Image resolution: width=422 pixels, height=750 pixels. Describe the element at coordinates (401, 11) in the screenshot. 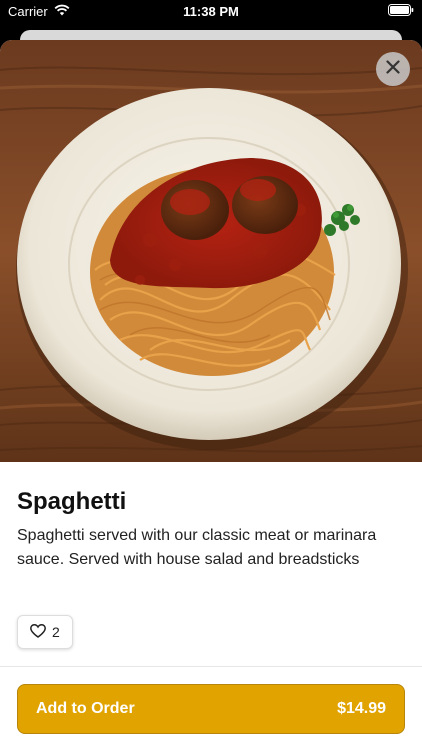

I see `battery-icon` at that location.